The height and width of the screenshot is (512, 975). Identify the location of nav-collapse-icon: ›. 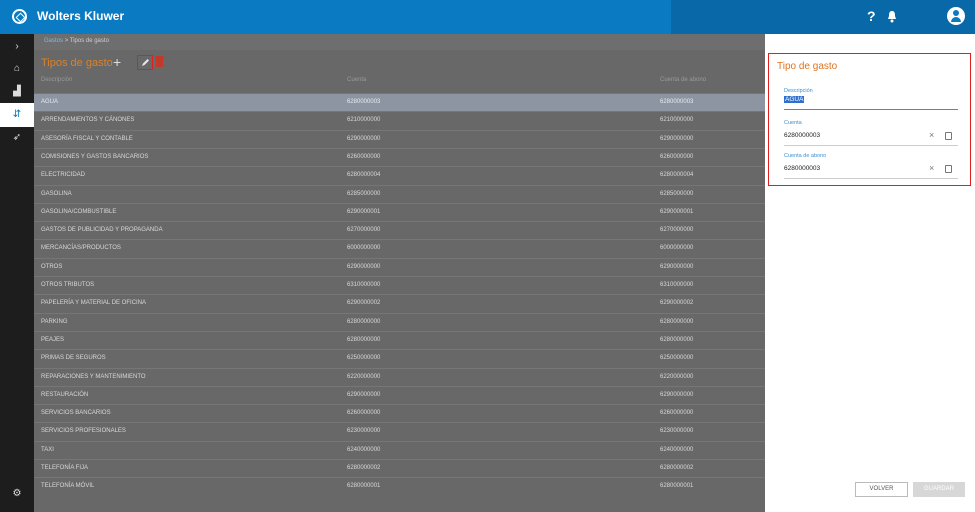
(17, 47).